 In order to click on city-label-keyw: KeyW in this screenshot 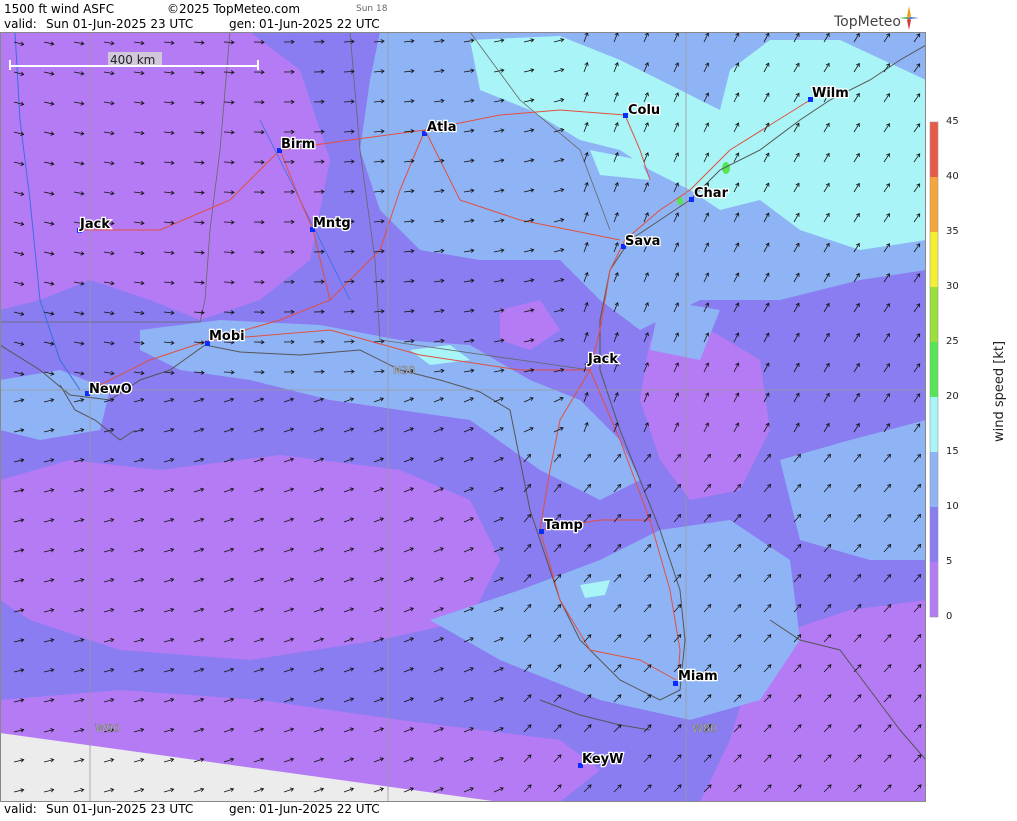, I will do `click(602, 759)`.